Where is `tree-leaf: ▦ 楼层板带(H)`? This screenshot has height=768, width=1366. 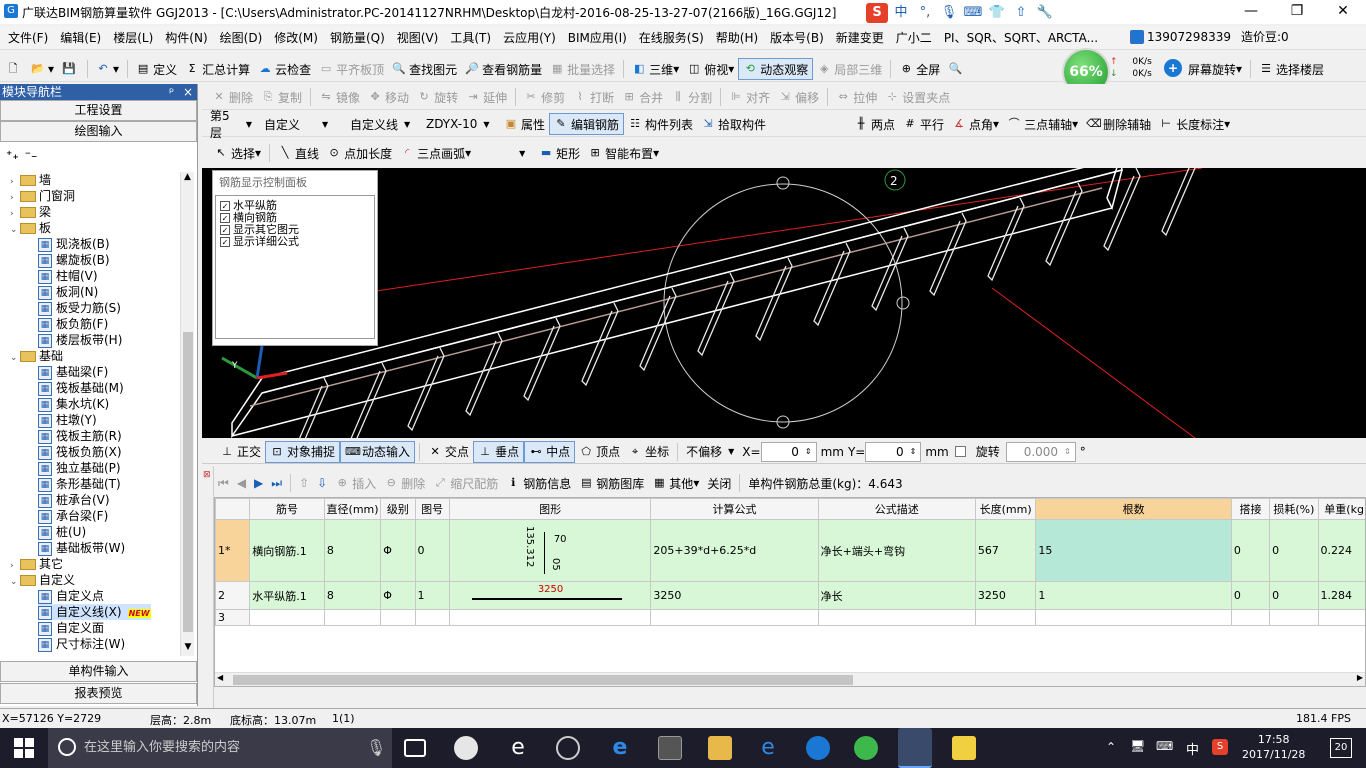 tree-leaf: ▦ 楼层板带(H) is located at coordinates (80, 340).